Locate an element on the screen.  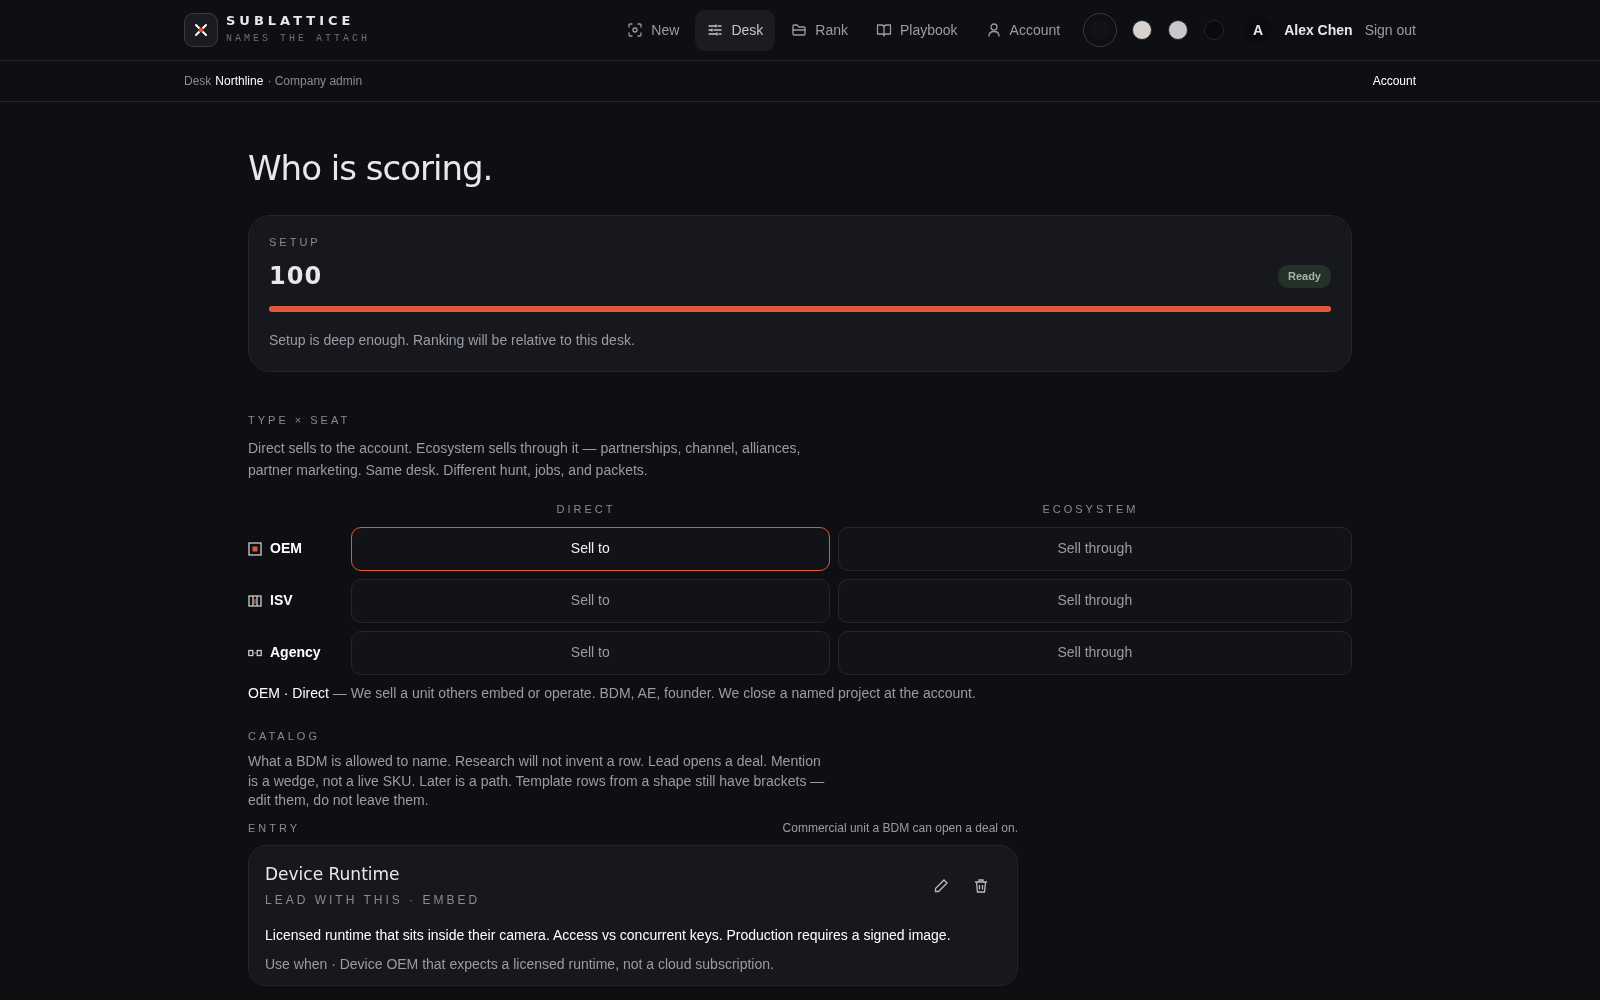
nav-tab: Account is located at coordinates (1023, 30).